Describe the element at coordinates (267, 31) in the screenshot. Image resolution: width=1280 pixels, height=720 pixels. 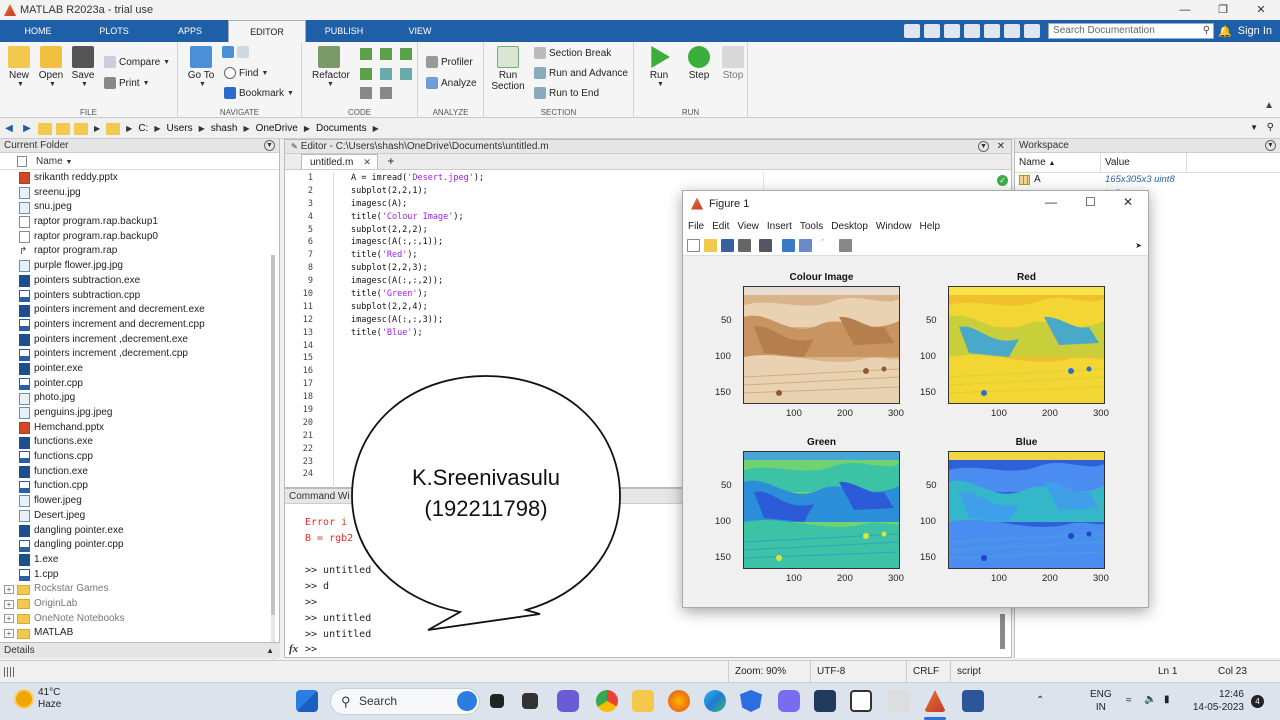
I see `tab-editor: EDITOR` at that location.